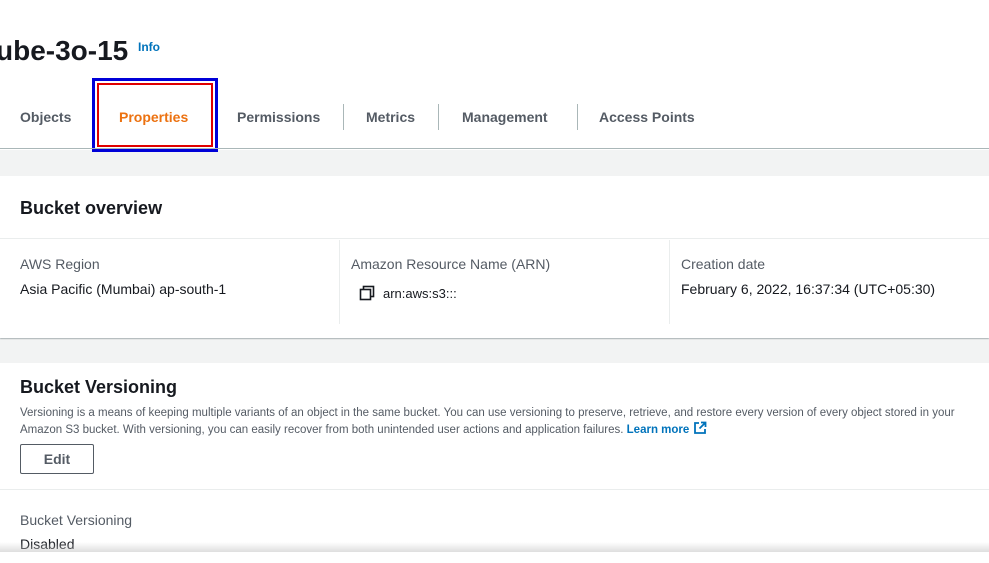 The height and width of the screenshot is (563, 989). I want to click on tab-objects: Objects, so click(45, 119).